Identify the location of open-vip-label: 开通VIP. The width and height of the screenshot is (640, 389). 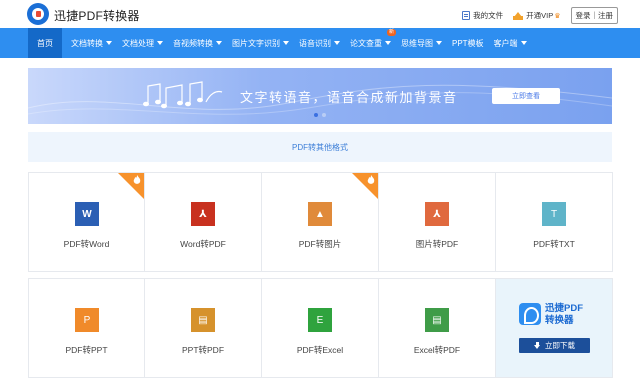
(540, 15).